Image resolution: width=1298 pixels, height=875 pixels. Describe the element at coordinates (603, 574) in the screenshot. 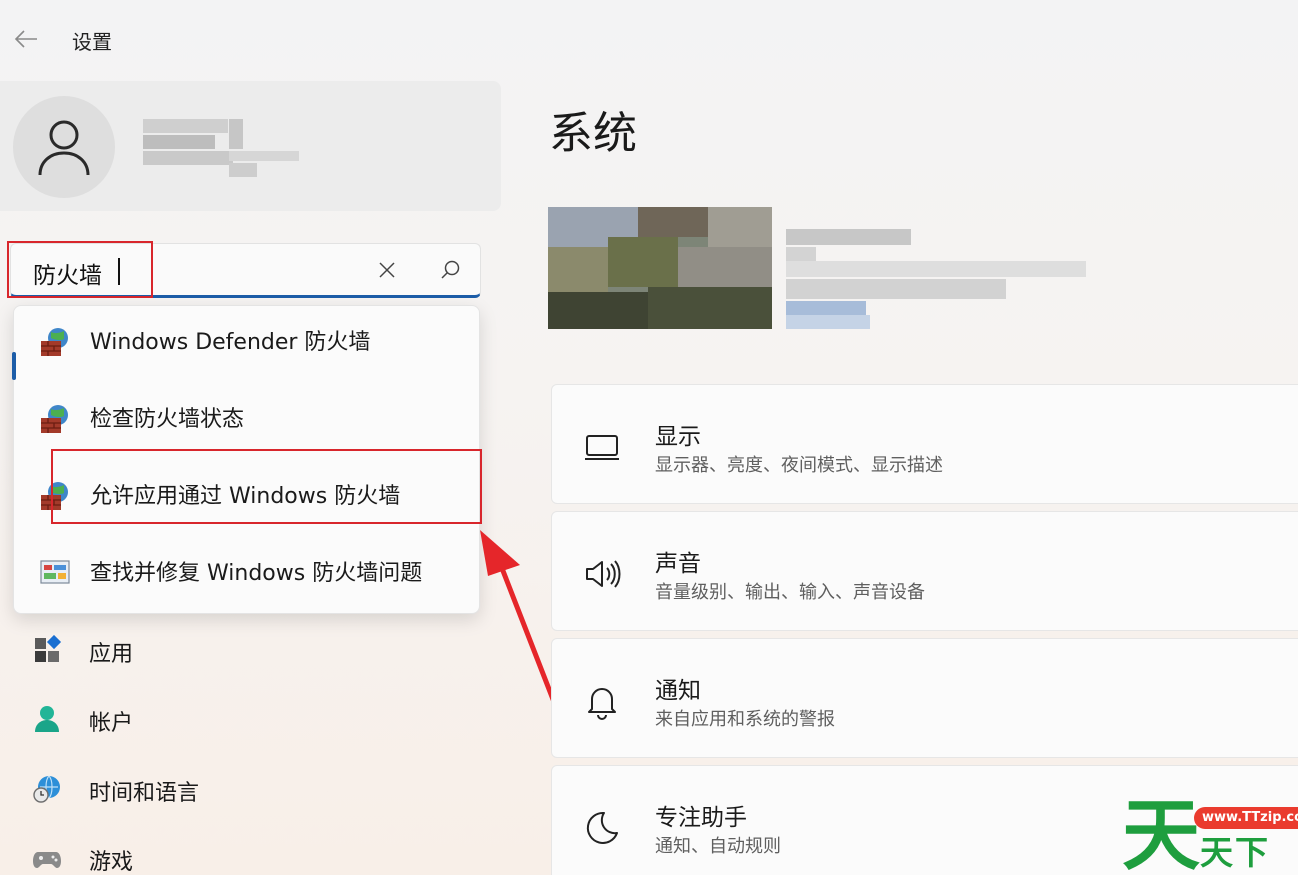

I see `speaker-icon` at that location.